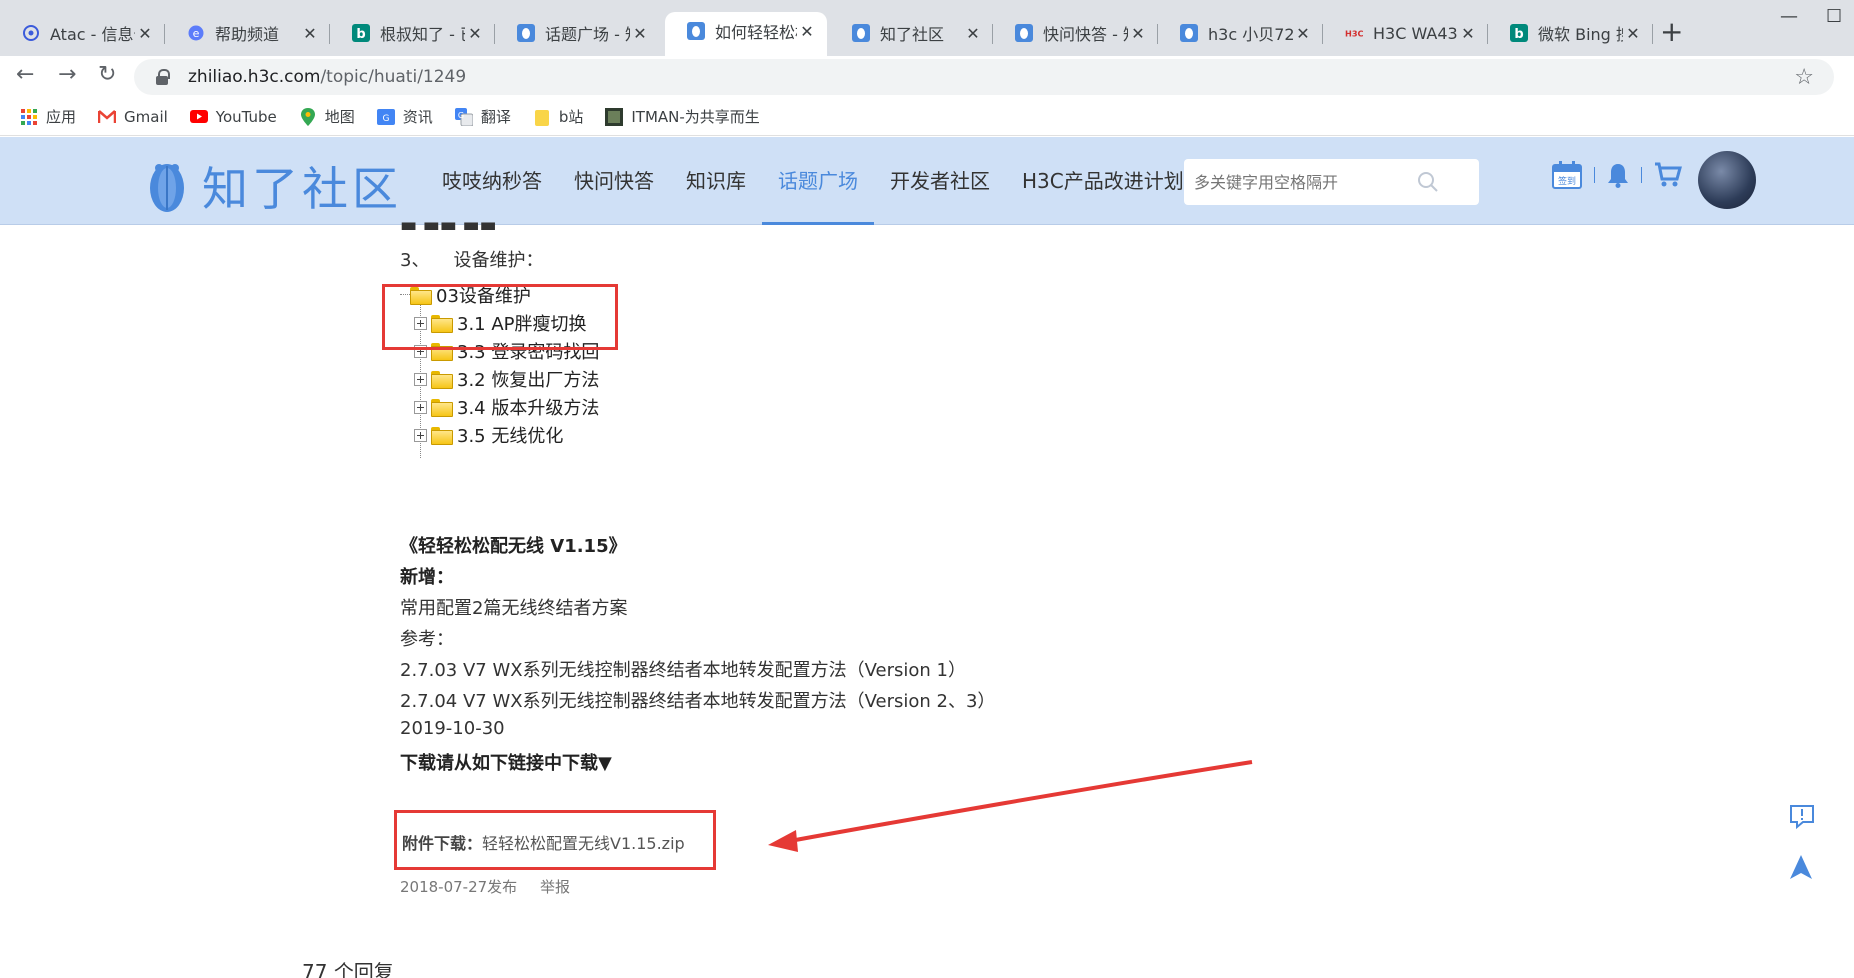 The width and height of the screenshot is (1854, 978). I want to click on browser-tab: h3c 小贝722 ✕, so click(1240, 33).